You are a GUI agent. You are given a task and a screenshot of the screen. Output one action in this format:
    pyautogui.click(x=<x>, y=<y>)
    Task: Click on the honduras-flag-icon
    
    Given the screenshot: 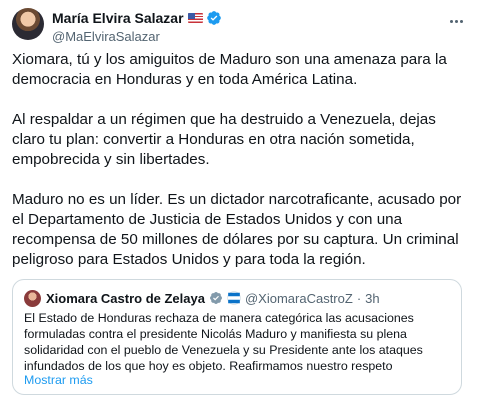 What is the action you would take?
    pyautogui.click(x=234, y=298)
    